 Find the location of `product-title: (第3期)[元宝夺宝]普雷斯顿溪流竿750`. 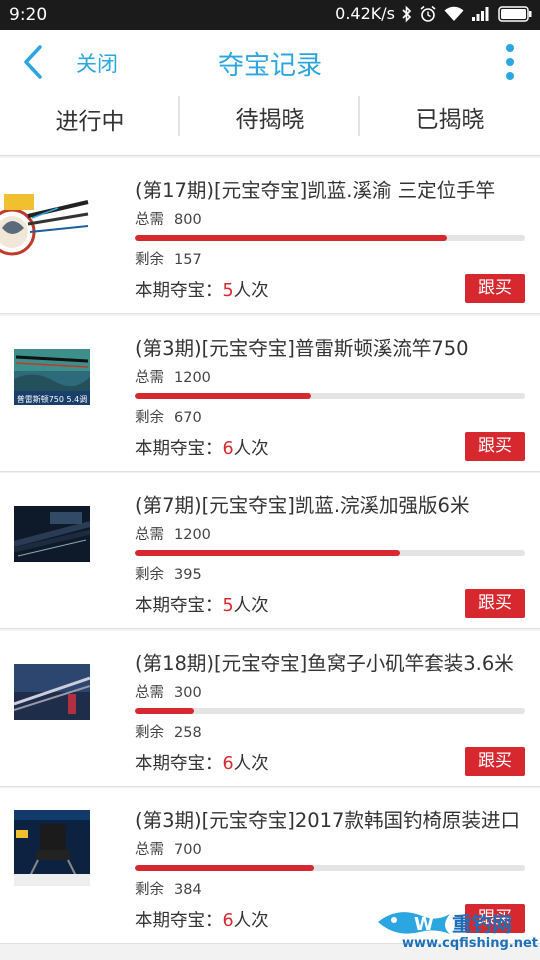

product-title: (第3期)[元宝夺宝]普雷斯顿溪流竿750 is located at coordinates (327, 346).